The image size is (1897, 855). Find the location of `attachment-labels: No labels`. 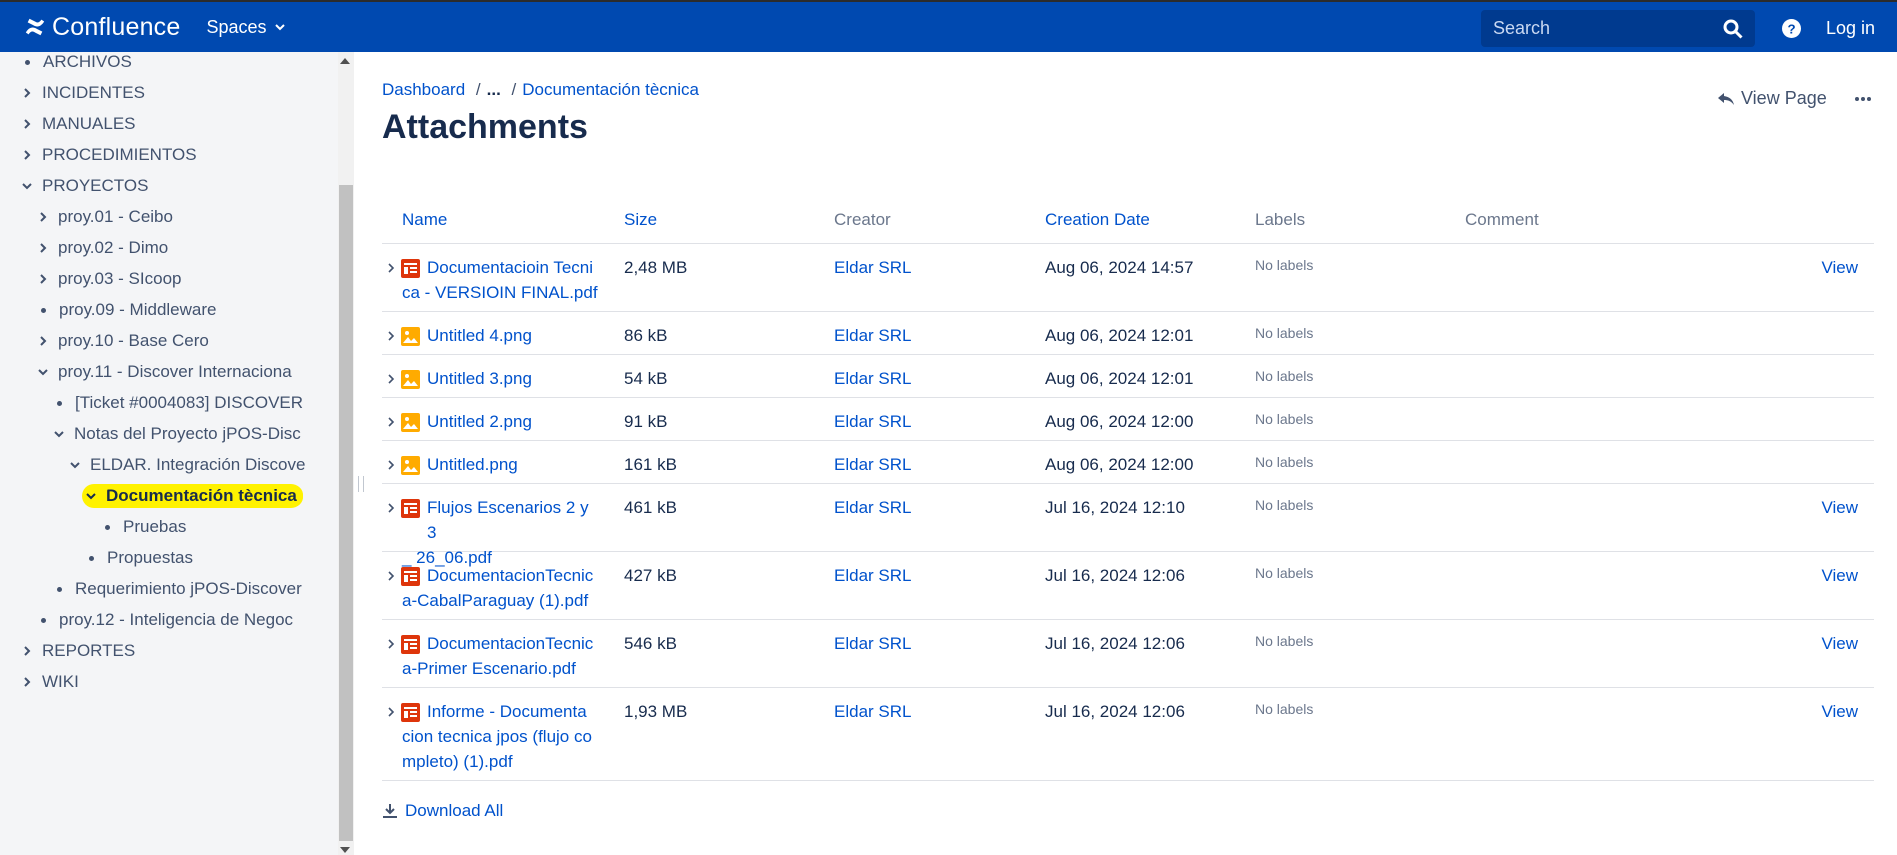

attachment-labels: No labels is located at coordinates (1284, 462).